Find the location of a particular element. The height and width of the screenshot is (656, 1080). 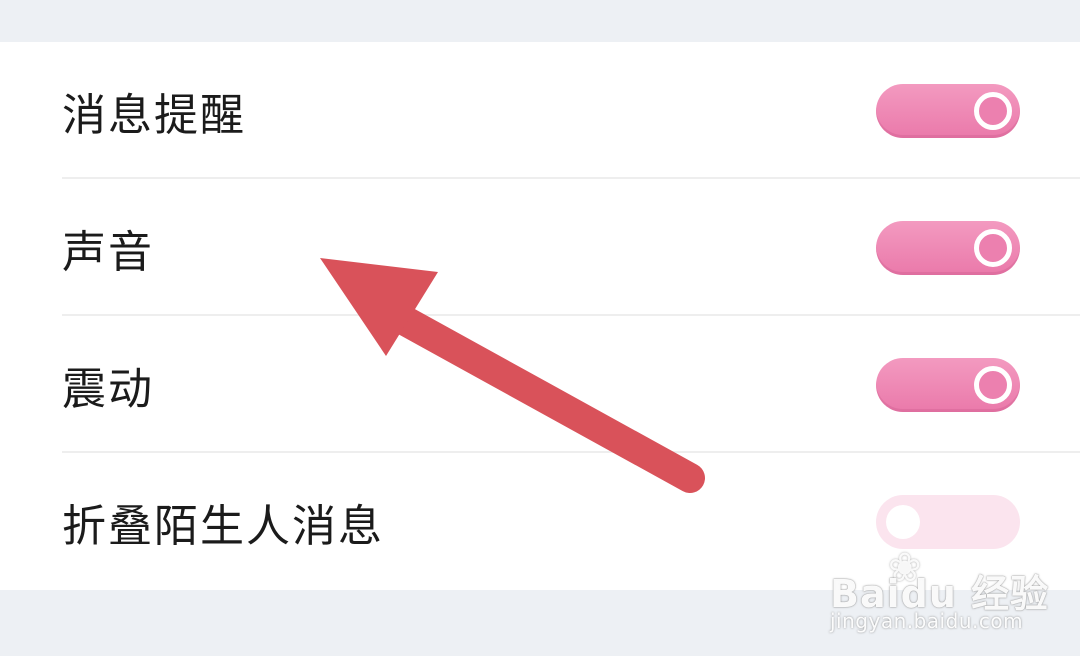

setting-label: 折叠陌生人消息 is located at coordinates (223, 526).